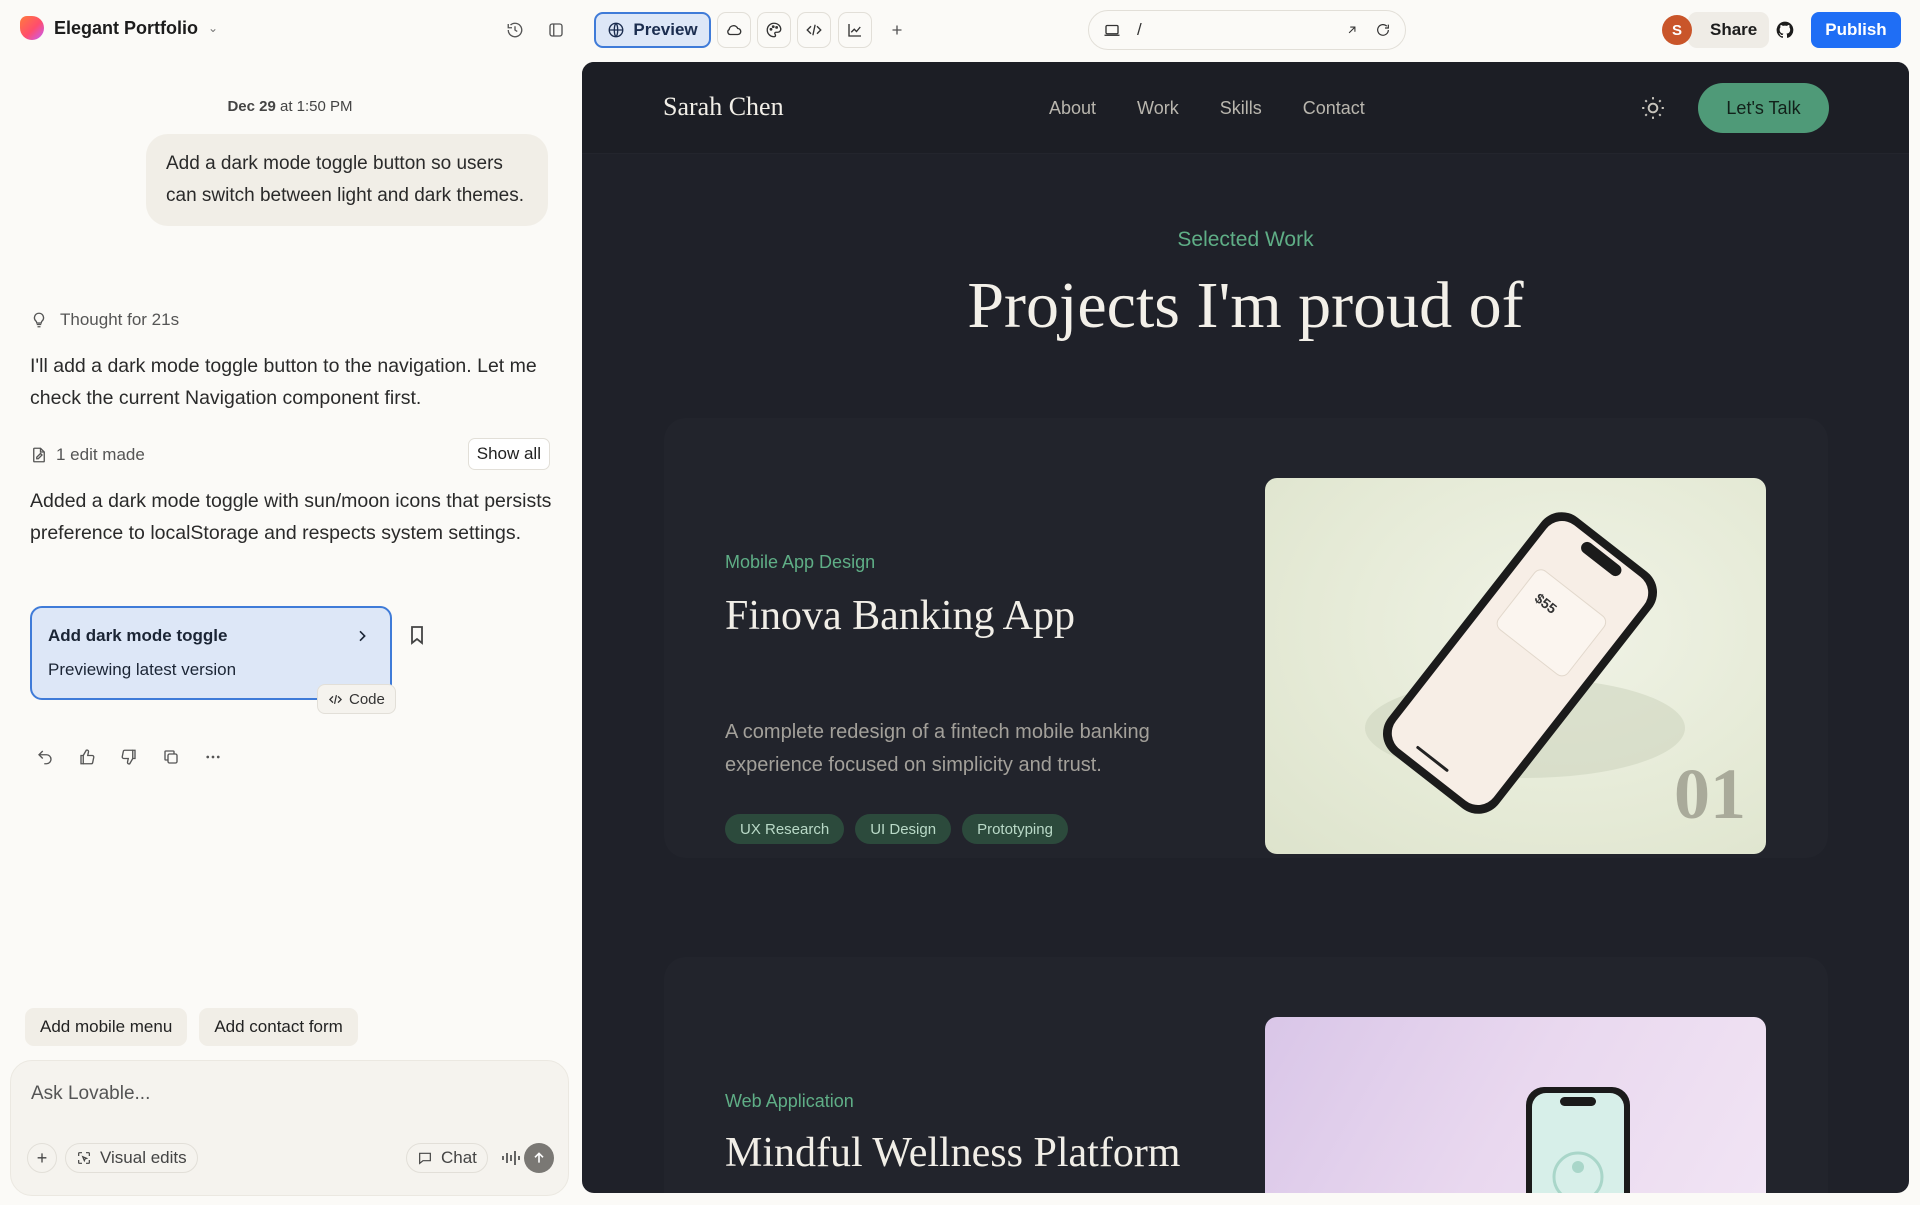 The height and width of the screenshot is (1205, 1920). I want to click on project-image, so click(1515, 1105).